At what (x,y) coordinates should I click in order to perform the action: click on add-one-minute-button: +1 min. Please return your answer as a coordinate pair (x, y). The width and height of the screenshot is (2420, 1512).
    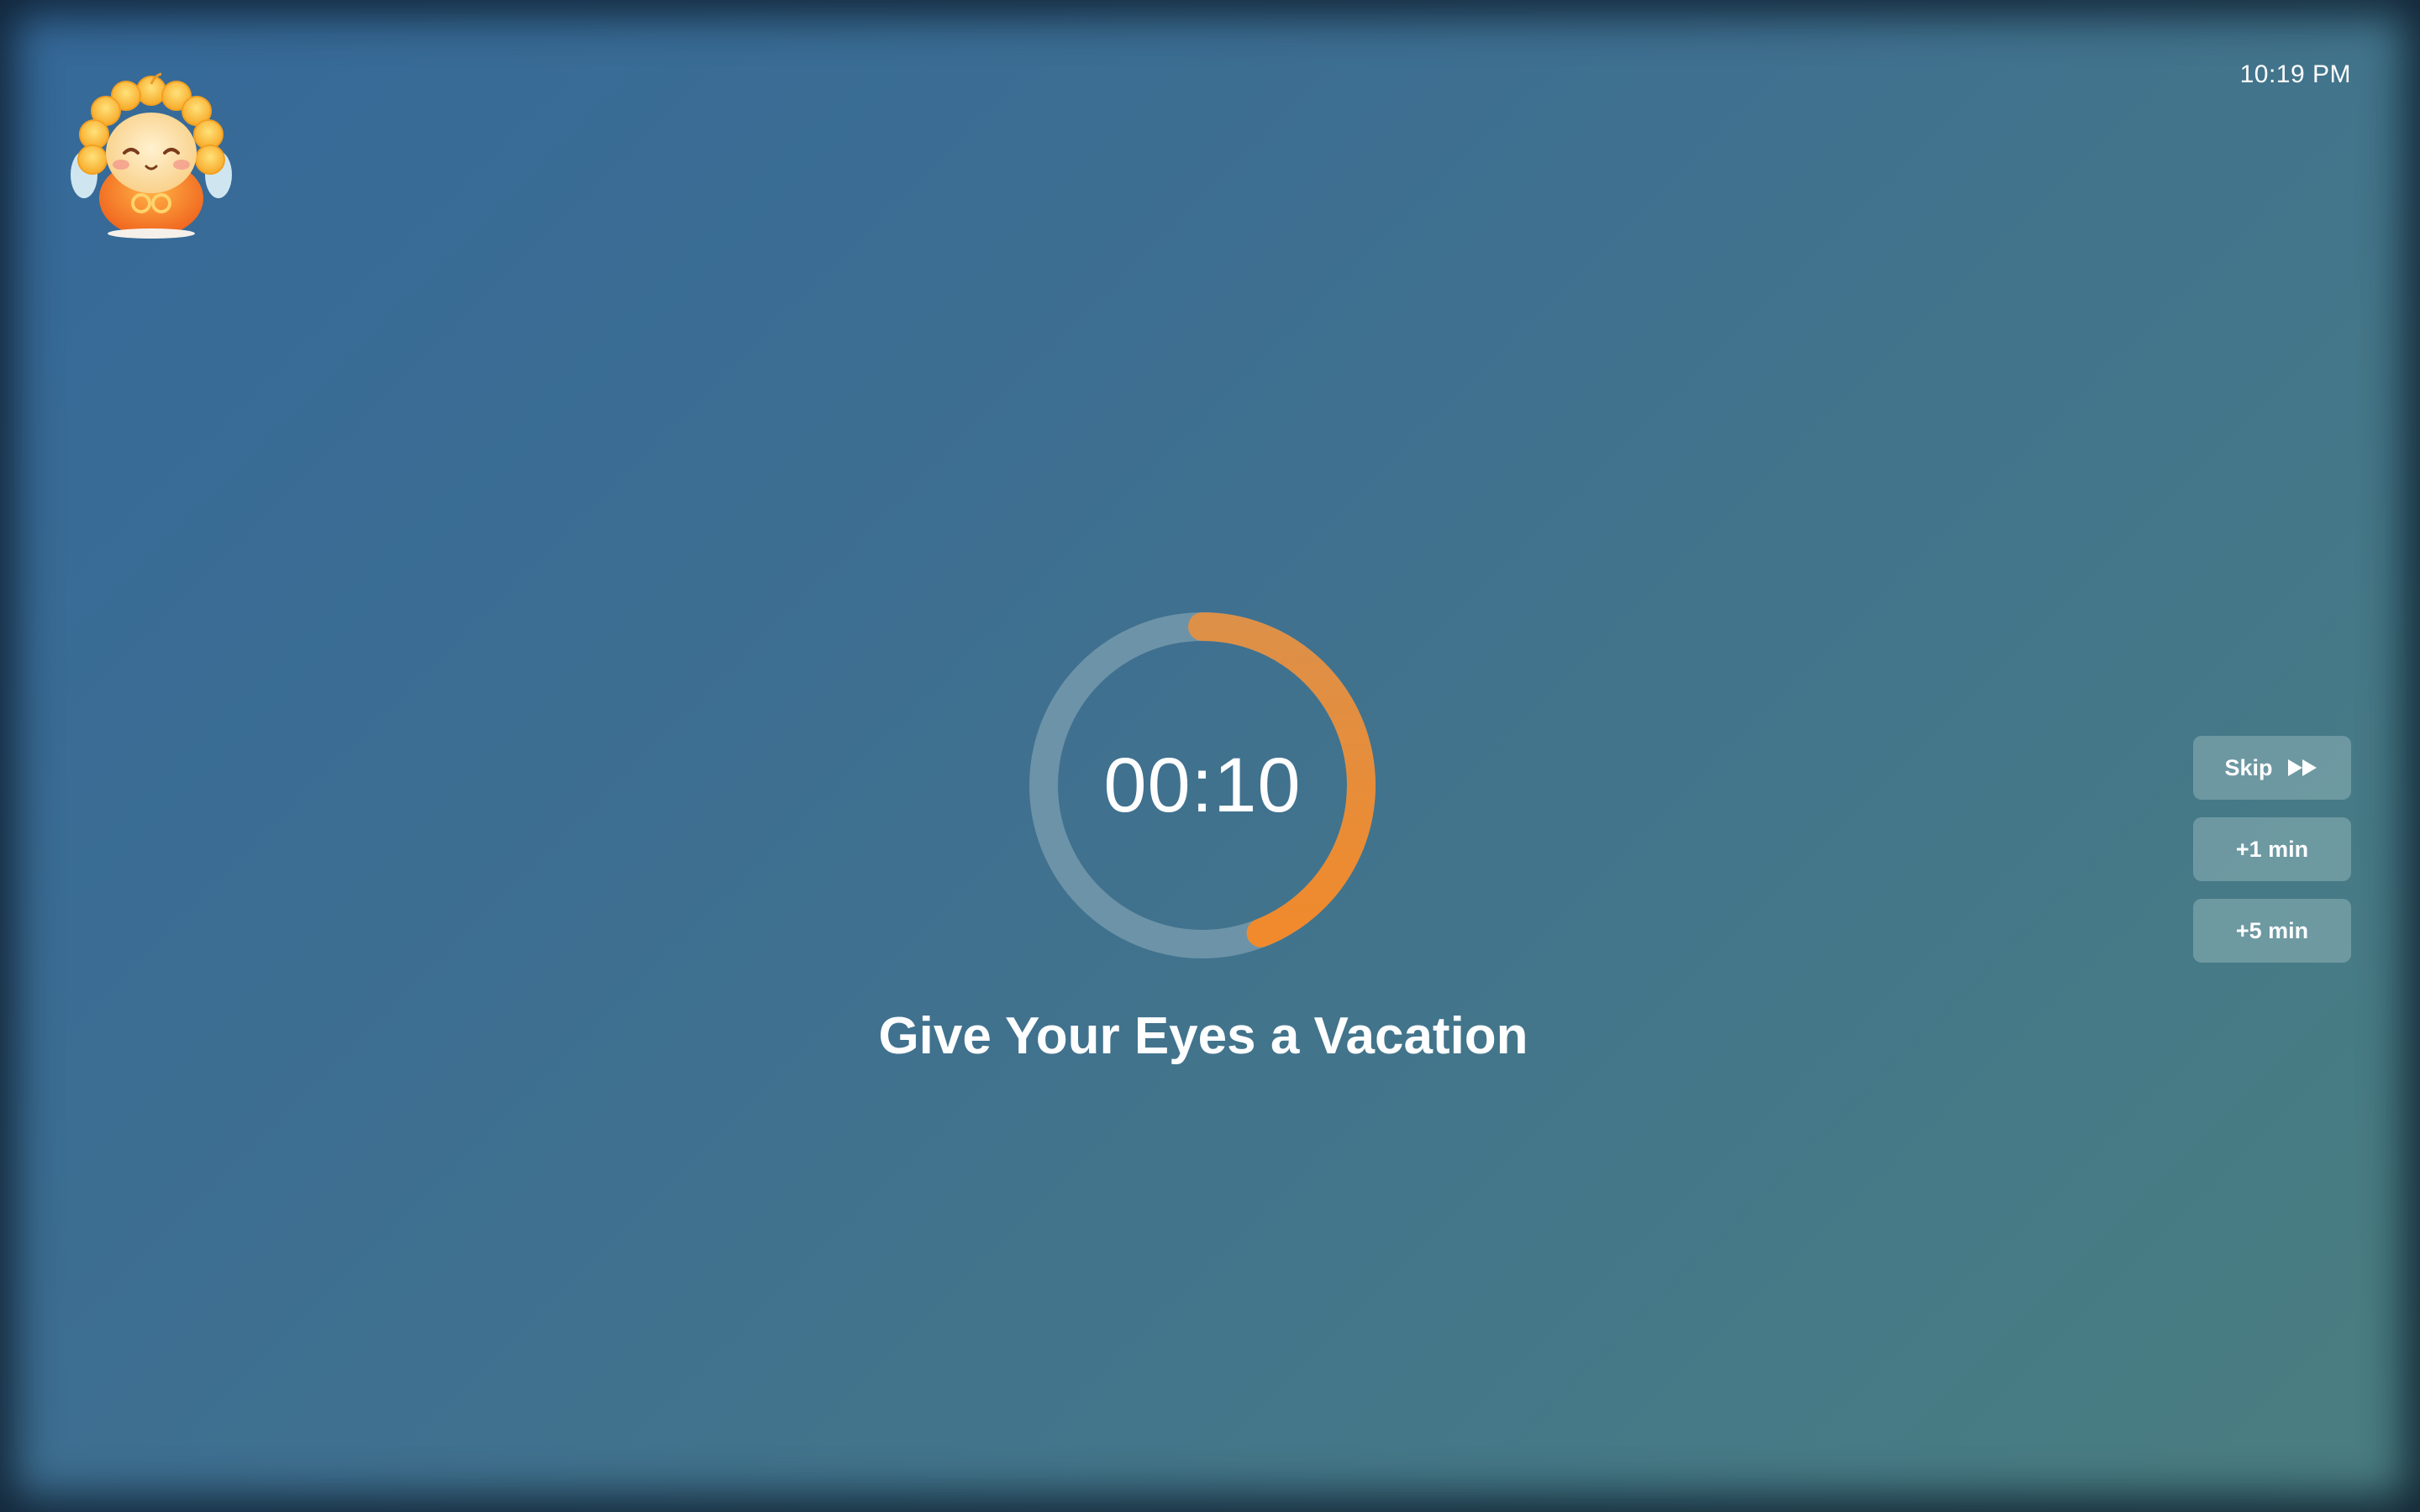
    Looking at the image, I should click on (2272, 849).